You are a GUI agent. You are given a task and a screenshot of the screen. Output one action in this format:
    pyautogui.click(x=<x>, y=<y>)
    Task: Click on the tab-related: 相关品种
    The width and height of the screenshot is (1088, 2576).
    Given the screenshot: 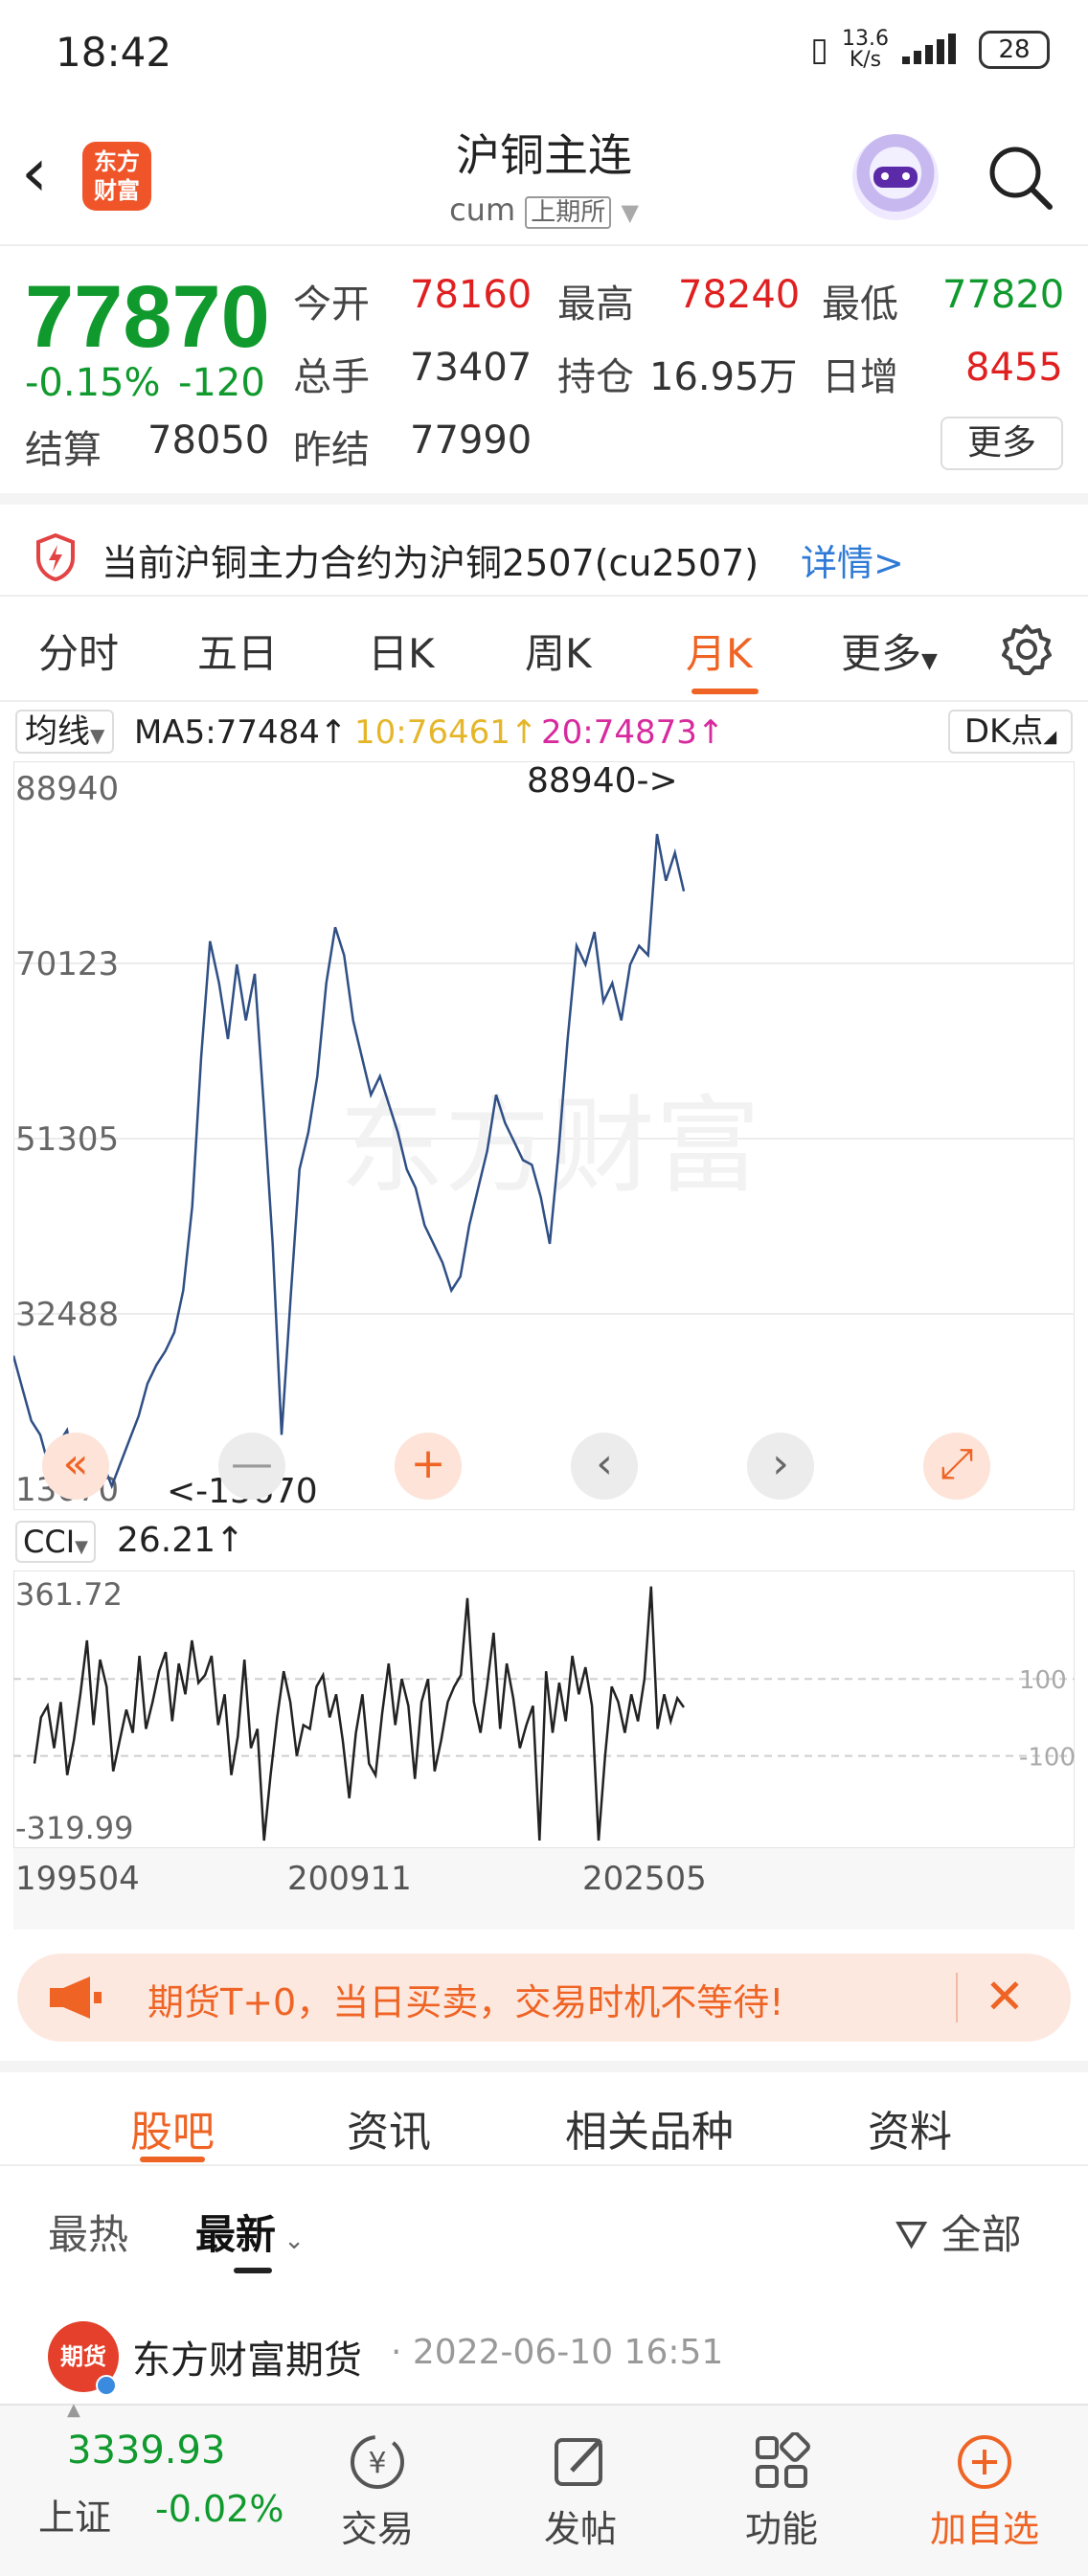 What is the action you would take?
    pyautogui.click(x=649, y=2127)
    